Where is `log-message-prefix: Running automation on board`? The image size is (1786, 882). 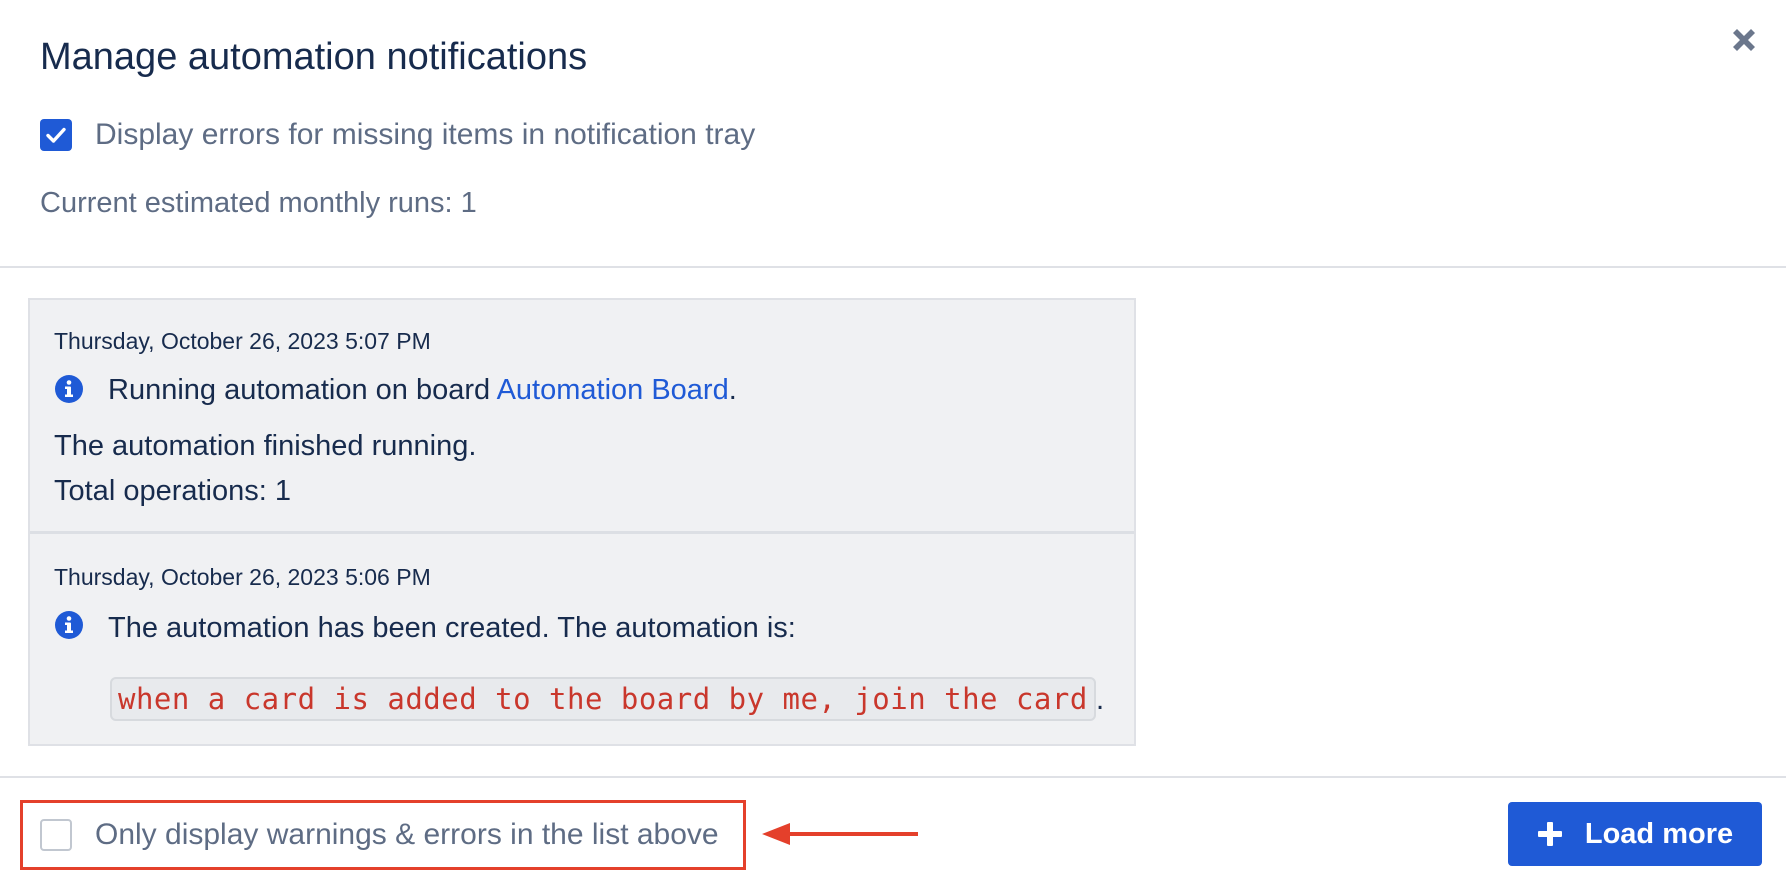 log-message-prefix: Running automation on board is located at coordinates (302, 390).